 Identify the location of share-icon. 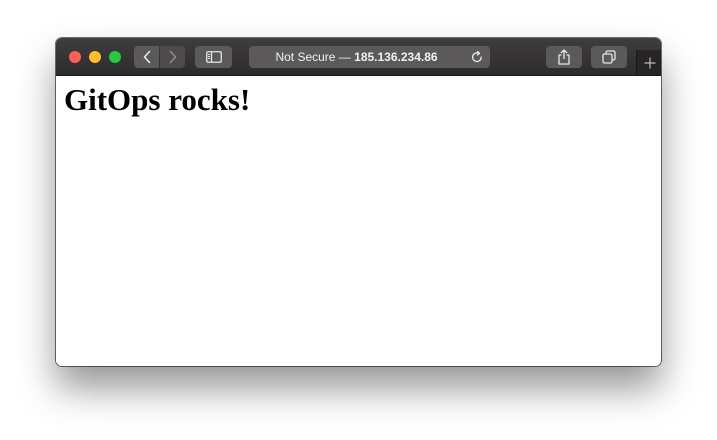
(564, 57).